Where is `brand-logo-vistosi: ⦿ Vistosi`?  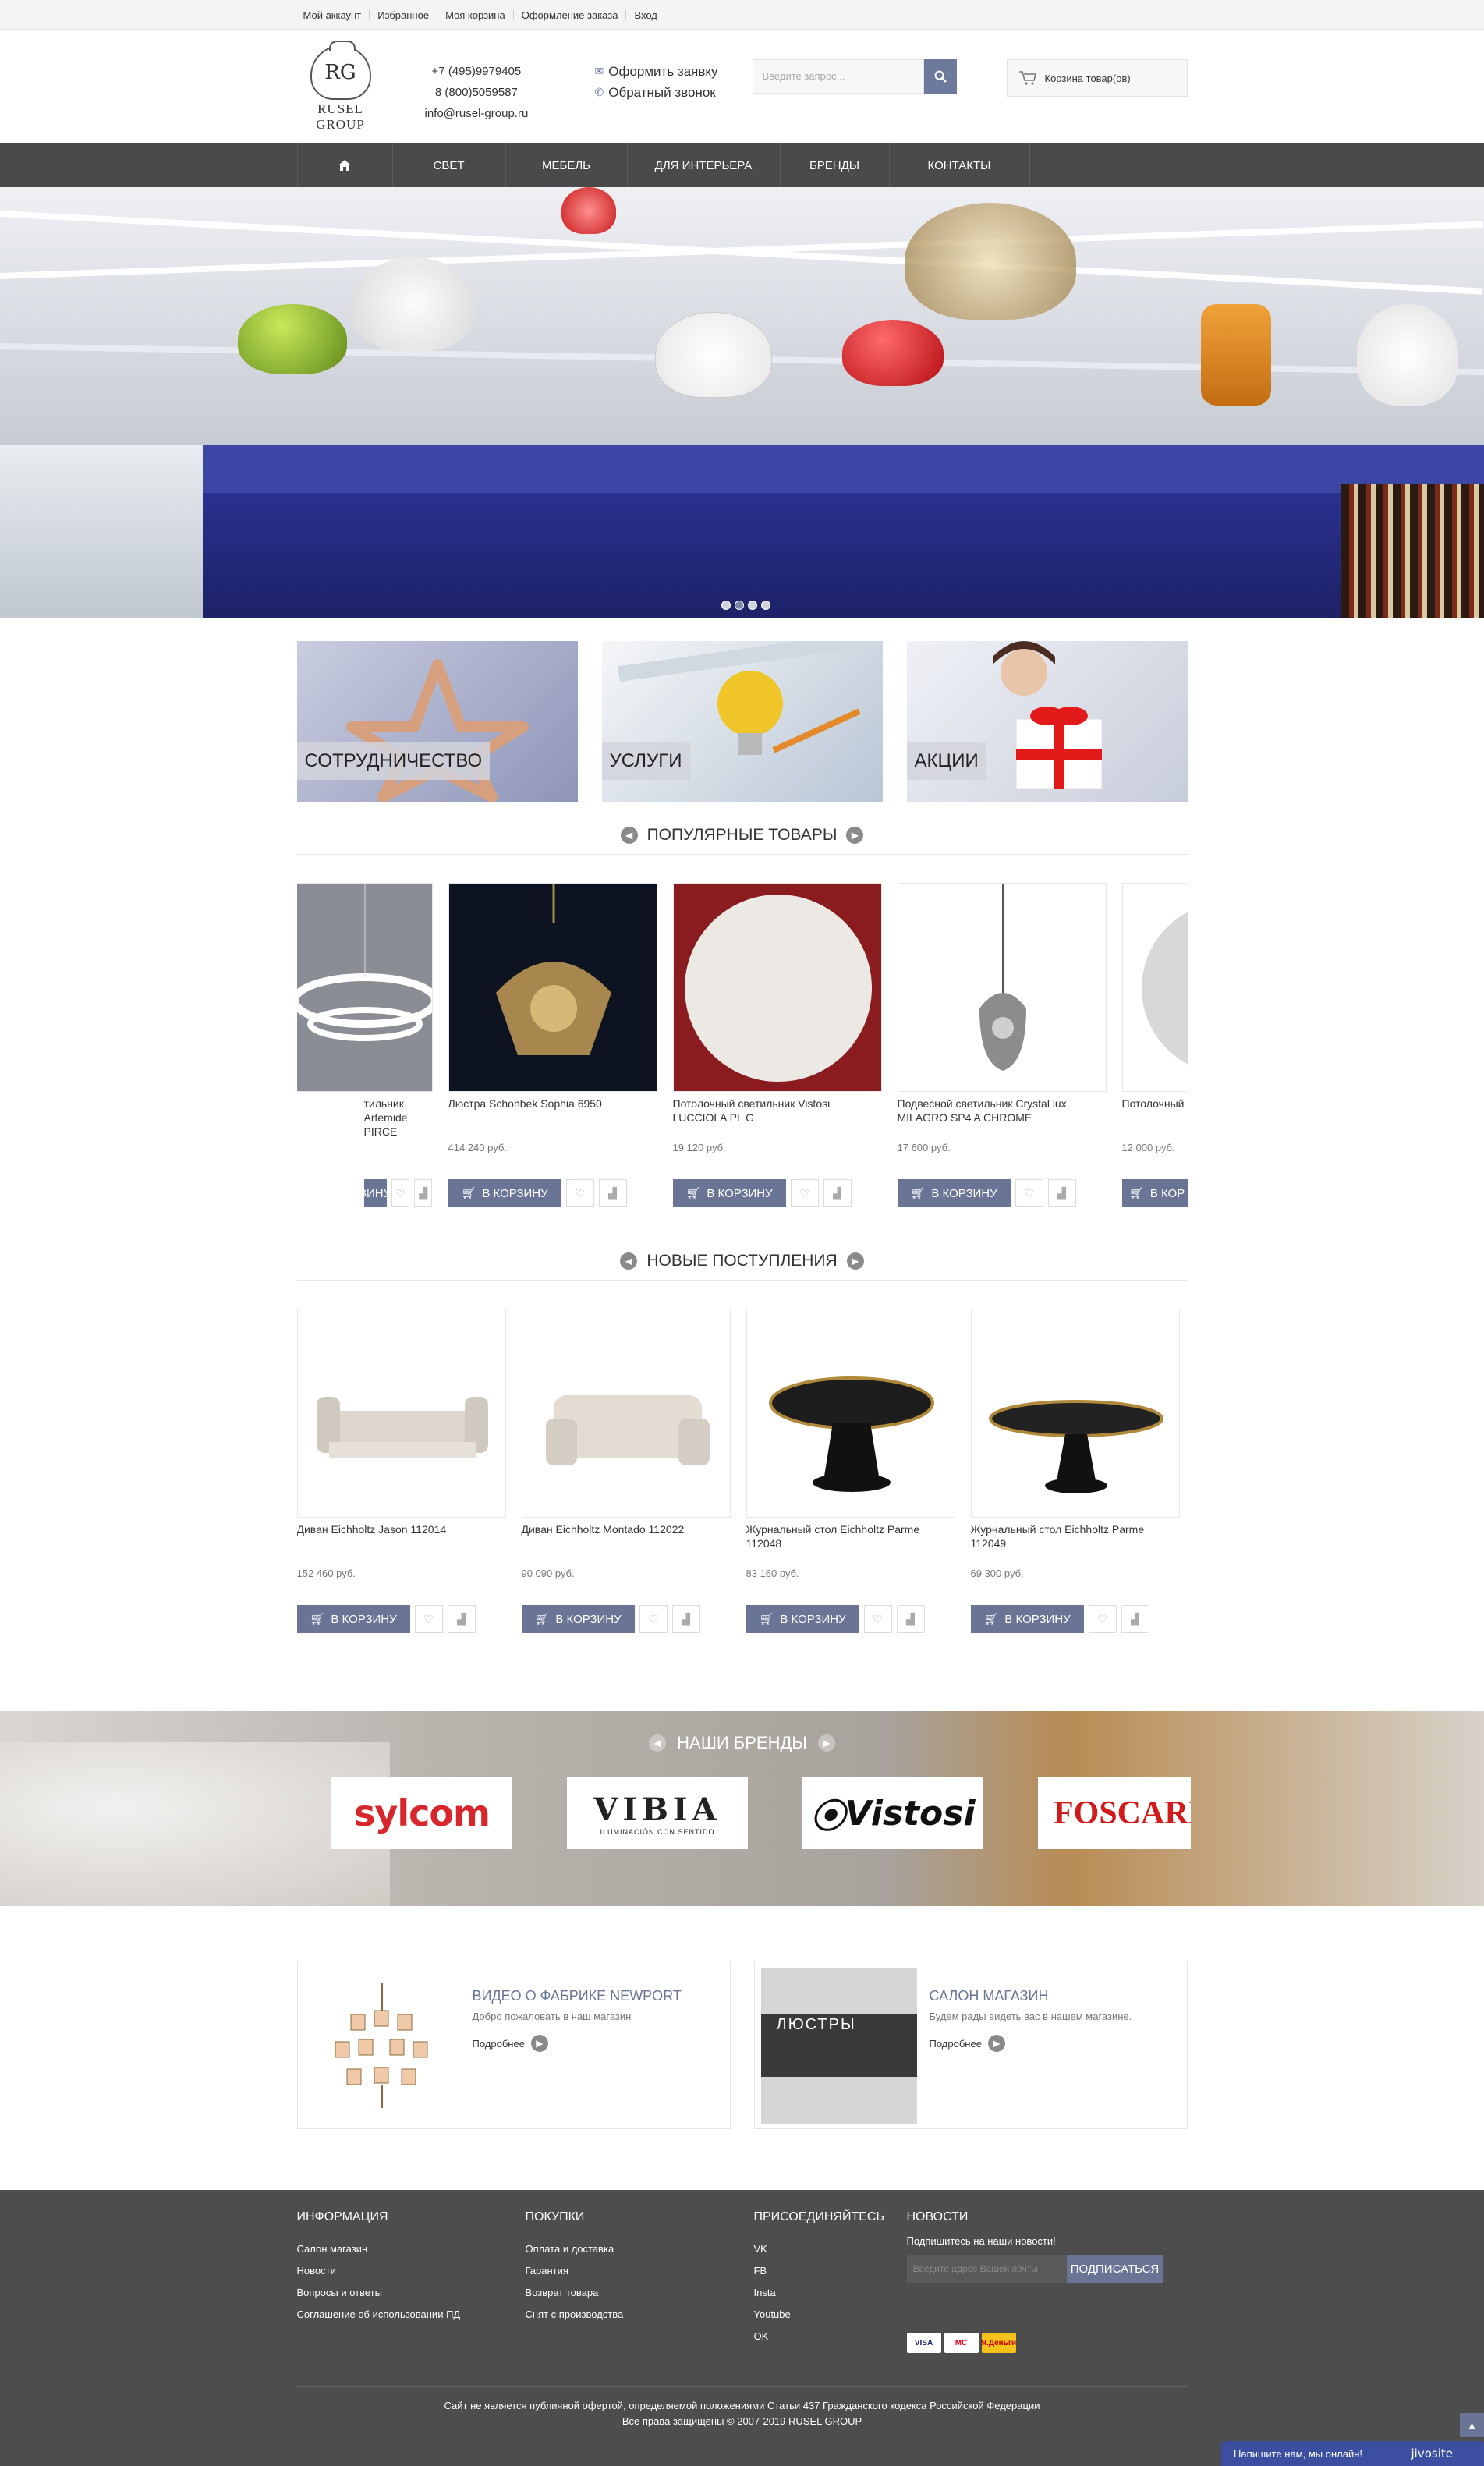
brand-logo-vistosi: ⦿ Vistosi is located at coordinates (892, 1813).